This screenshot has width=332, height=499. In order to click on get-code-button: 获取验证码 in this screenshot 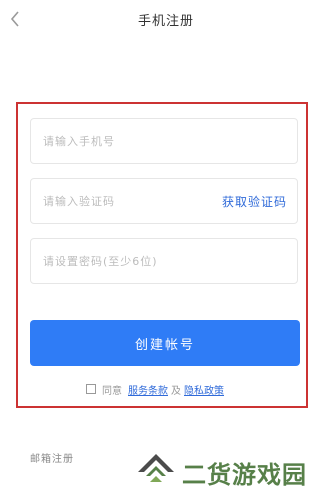, I will do `click(254, 201)`.